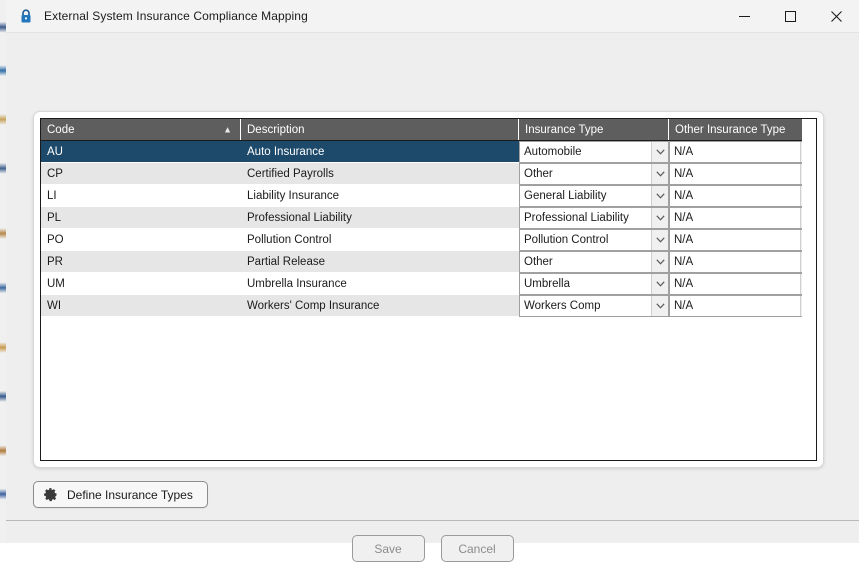  I want to click on column-header-code: Code ▲, so click(141, 129).